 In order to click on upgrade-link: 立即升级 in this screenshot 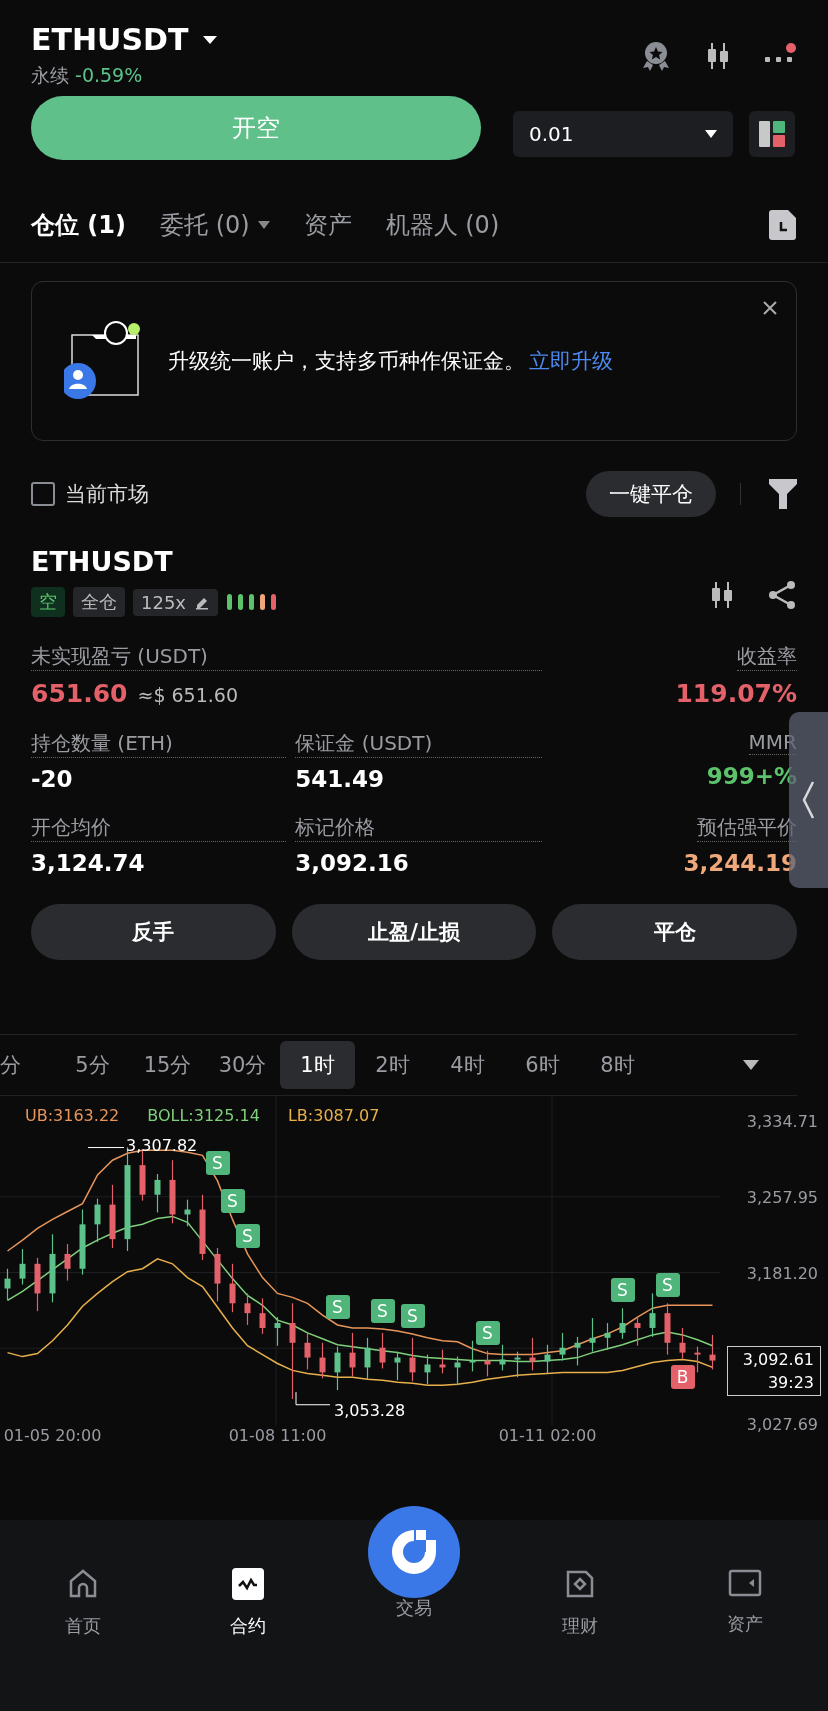, I will do `click(571, 361)`.